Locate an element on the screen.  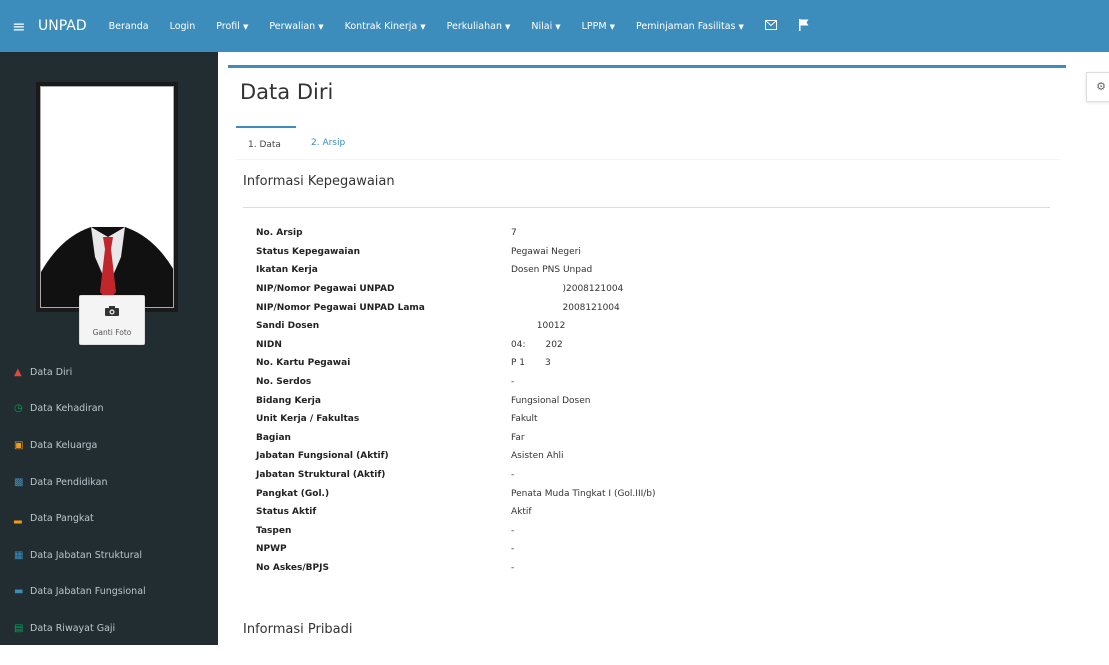
clock-icon: ◷ is located at coordinates (18, 409).